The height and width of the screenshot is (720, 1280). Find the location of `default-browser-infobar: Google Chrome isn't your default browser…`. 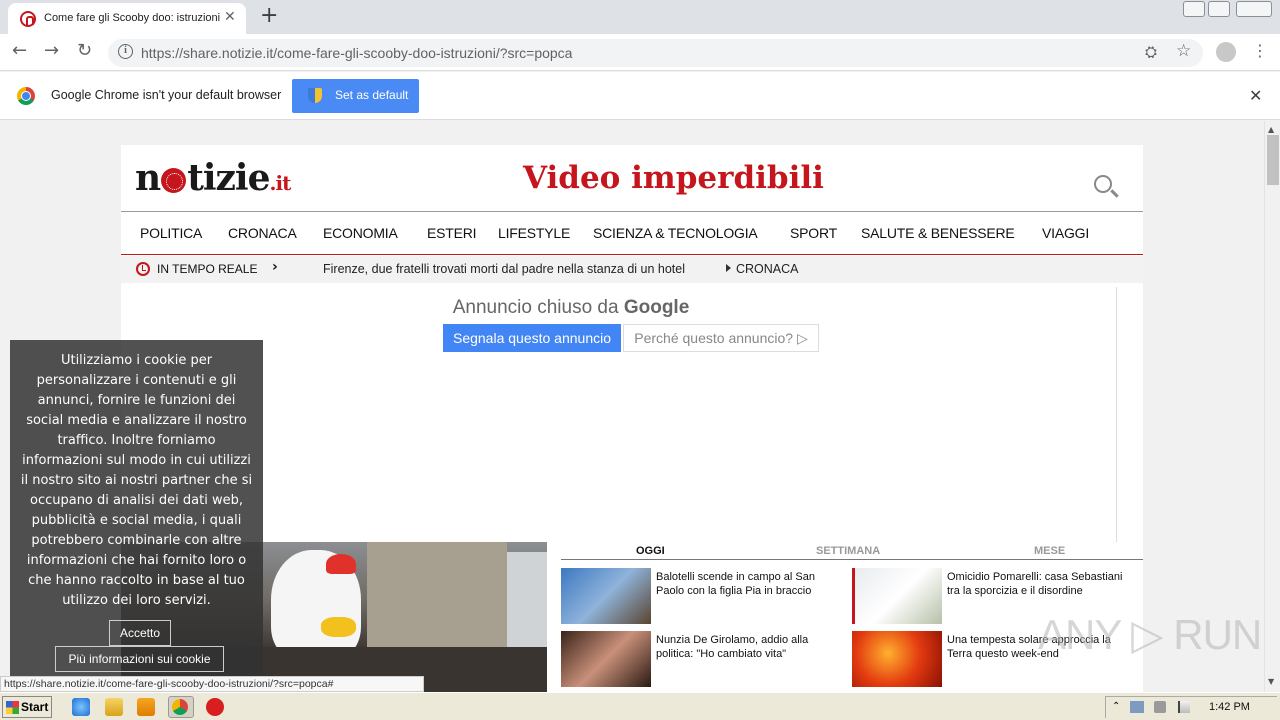

default-browser-infobar: Google Chrome isn't your default browser… is located at coordinates (640, 96).